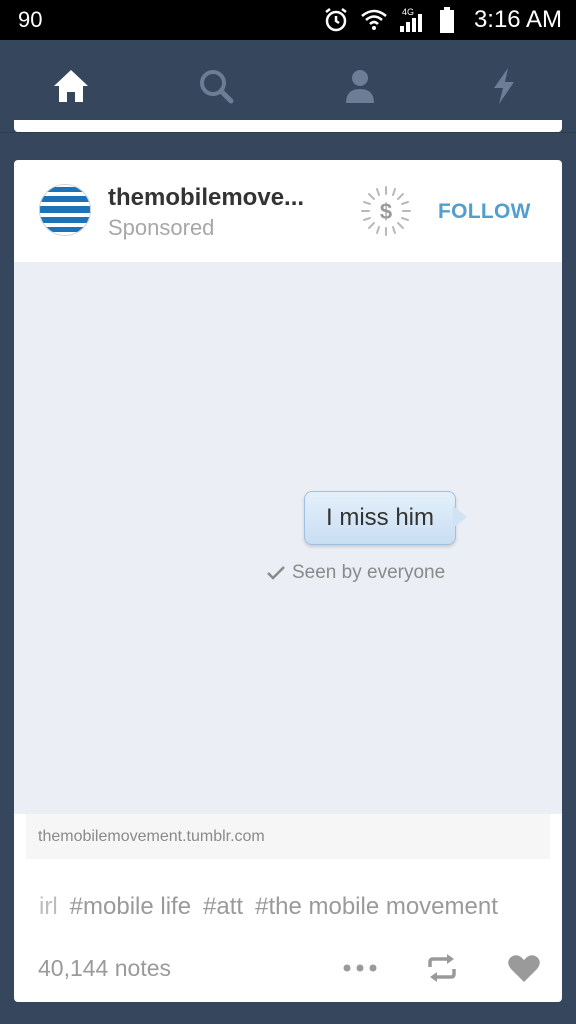  I want to click on seen-status: Seen by everyone, so click(355, 573).